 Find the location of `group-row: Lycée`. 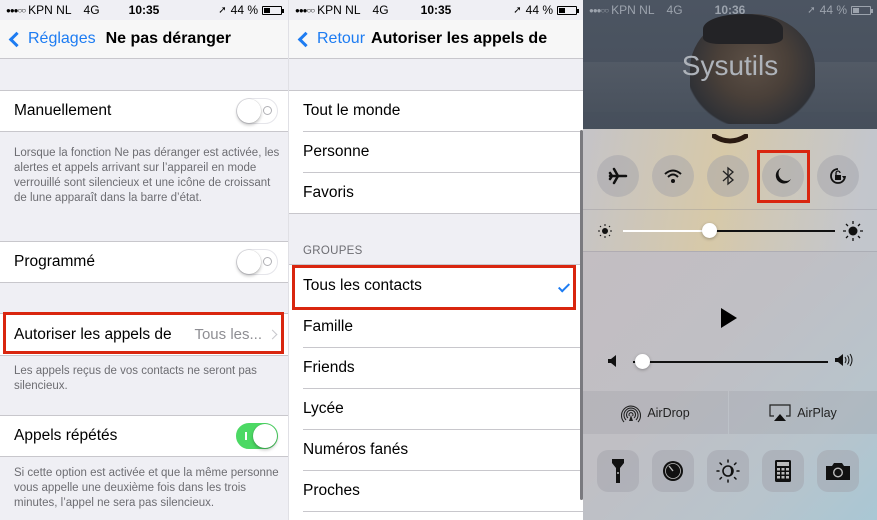

group-row: Lycée is located at coordinates (436, 409).